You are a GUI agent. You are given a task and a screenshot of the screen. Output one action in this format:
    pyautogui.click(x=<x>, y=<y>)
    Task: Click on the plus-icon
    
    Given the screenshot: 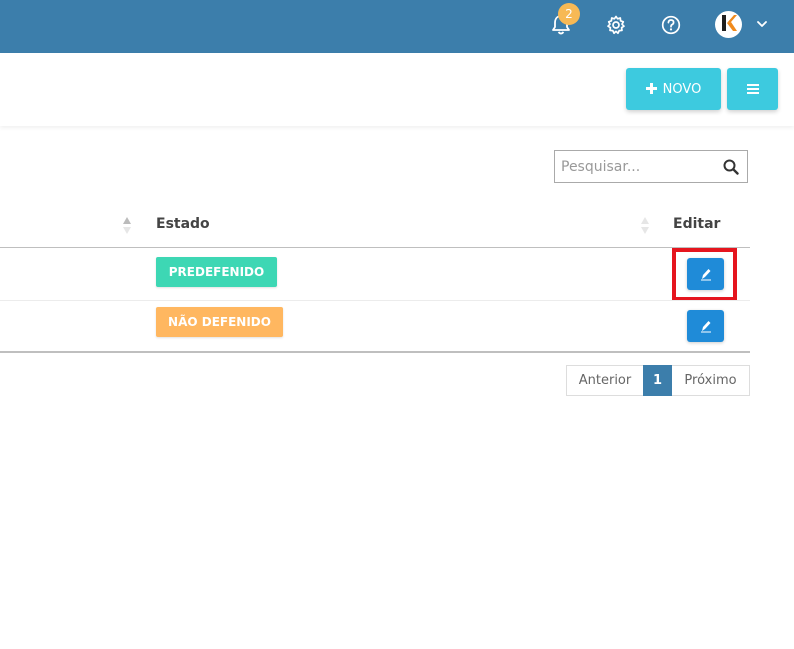 What is the action you would take?
    pyautogui.click(x=651, y=89)
    